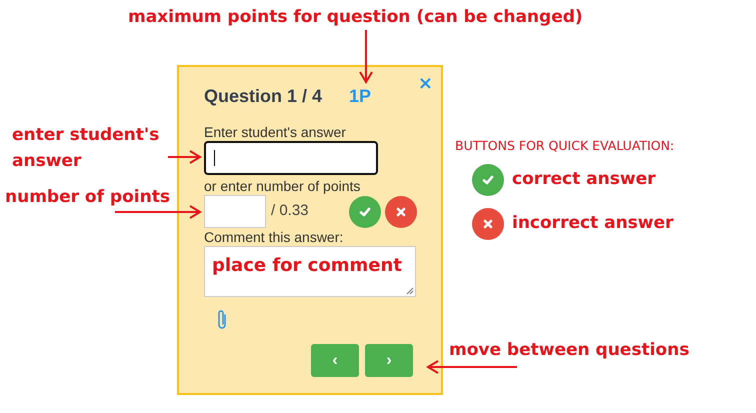 This screenshot has height=413, width=756. Describe the element at coordinates (283, 186) in the screenshot. I see `points-label: or enter number of points` at that location.